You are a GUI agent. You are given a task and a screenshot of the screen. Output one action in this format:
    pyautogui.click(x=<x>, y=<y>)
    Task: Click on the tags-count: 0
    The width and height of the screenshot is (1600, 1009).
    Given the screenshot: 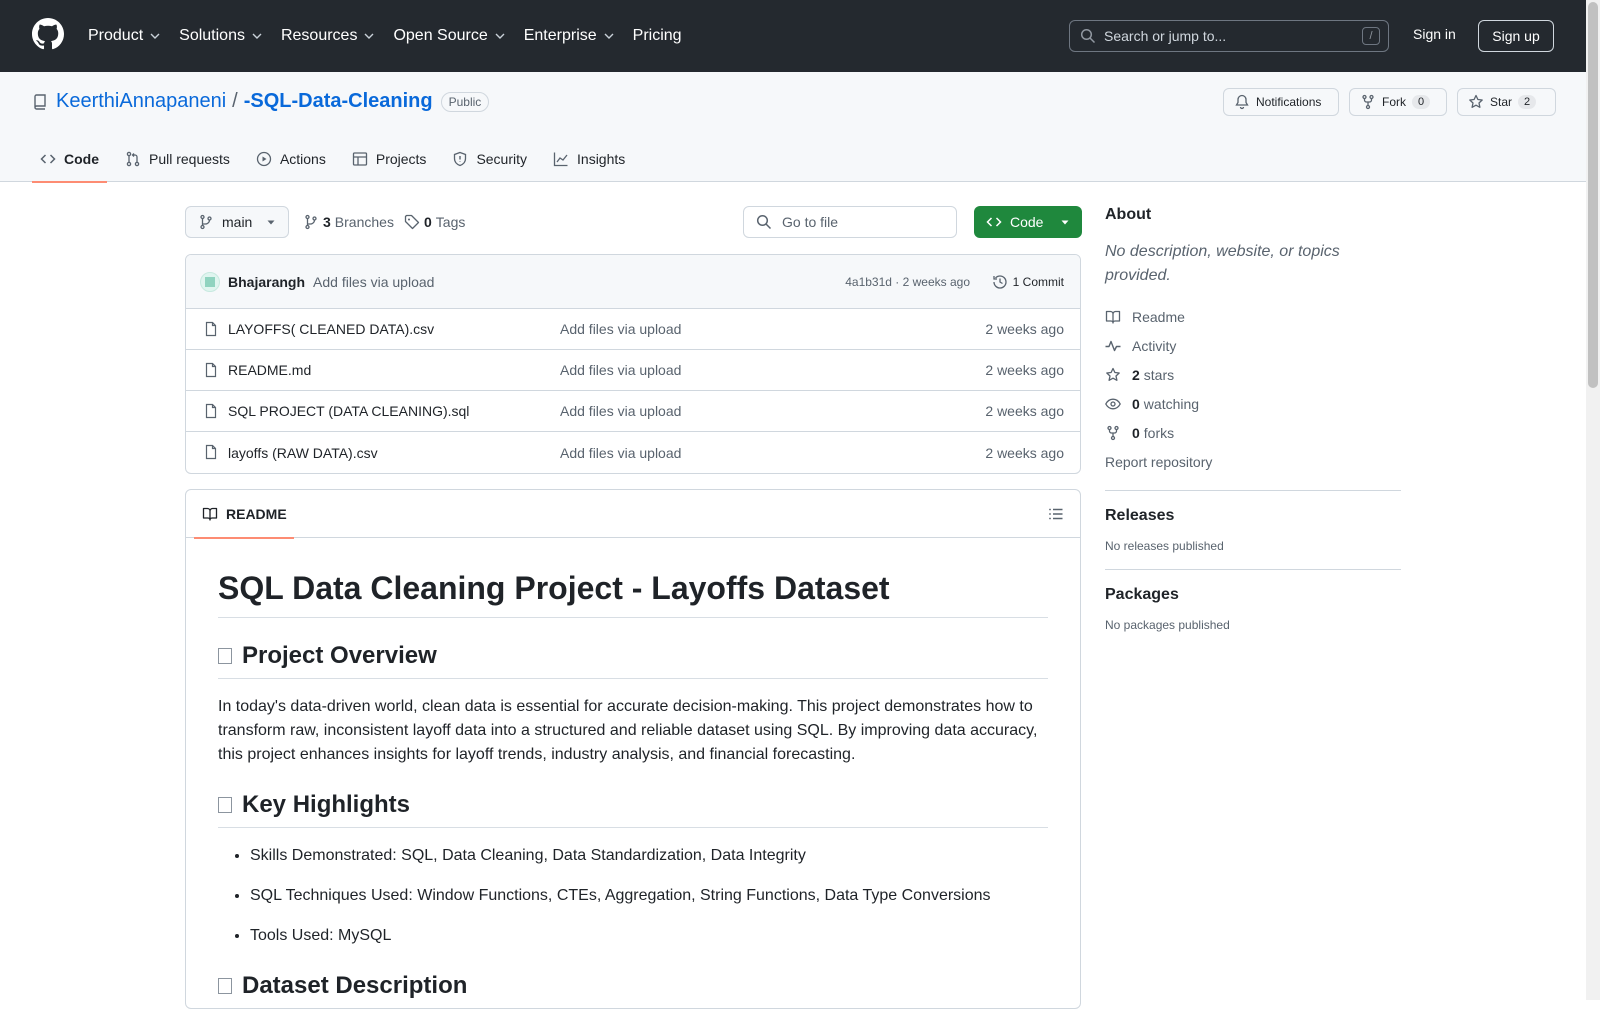 What is the action you would take?
    pyautogui.click(x=428, y=222)
    